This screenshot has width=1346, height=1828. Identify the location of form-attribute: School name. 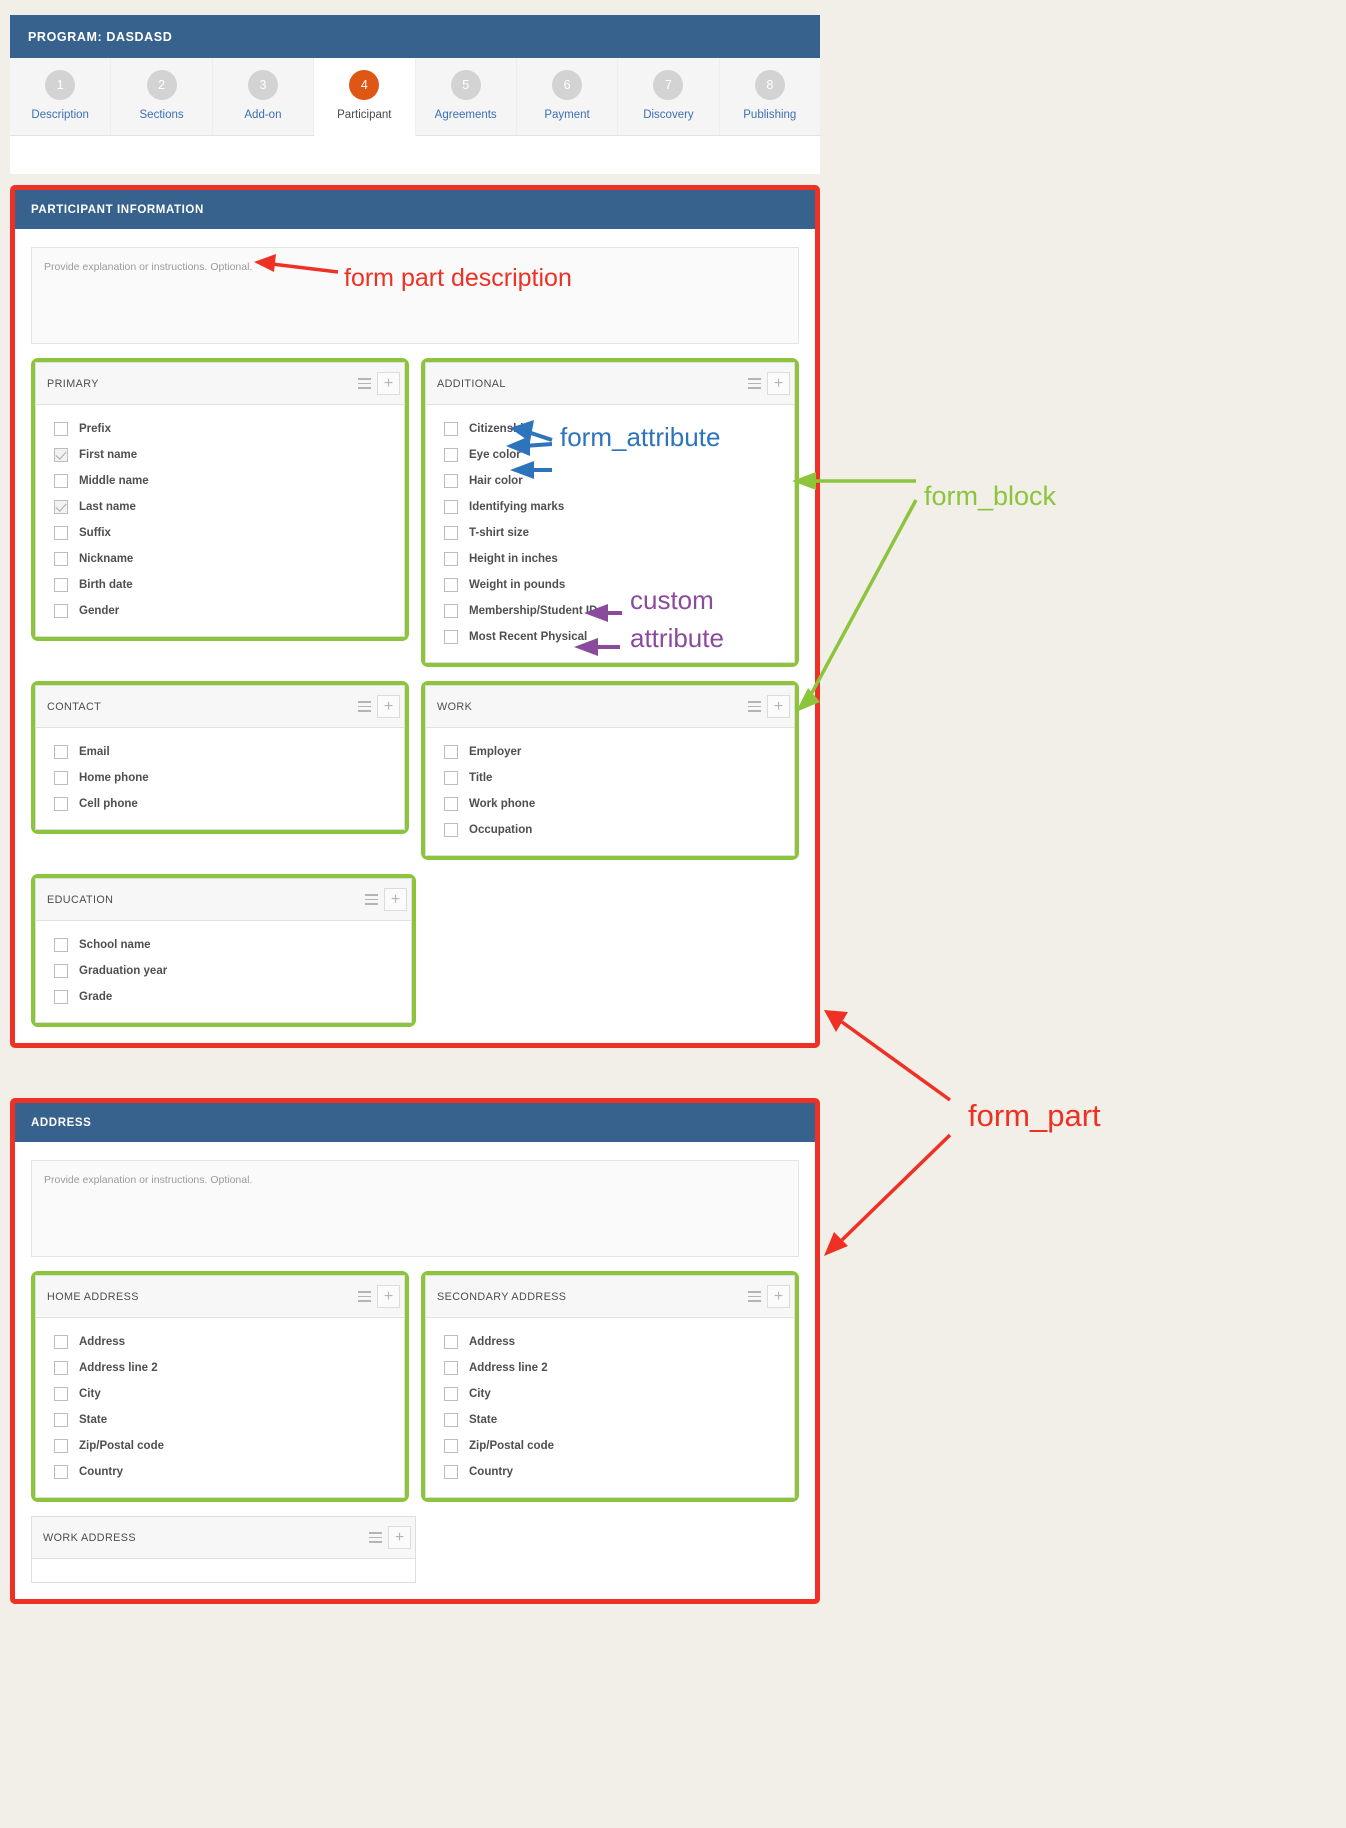
(223, 945).